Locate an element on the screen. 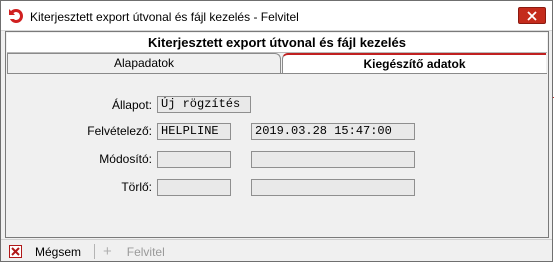 The height and width of the screenshot is (267, 554). felvetelezo-user-field: HELPLINE is located at coordinates (194, 131).